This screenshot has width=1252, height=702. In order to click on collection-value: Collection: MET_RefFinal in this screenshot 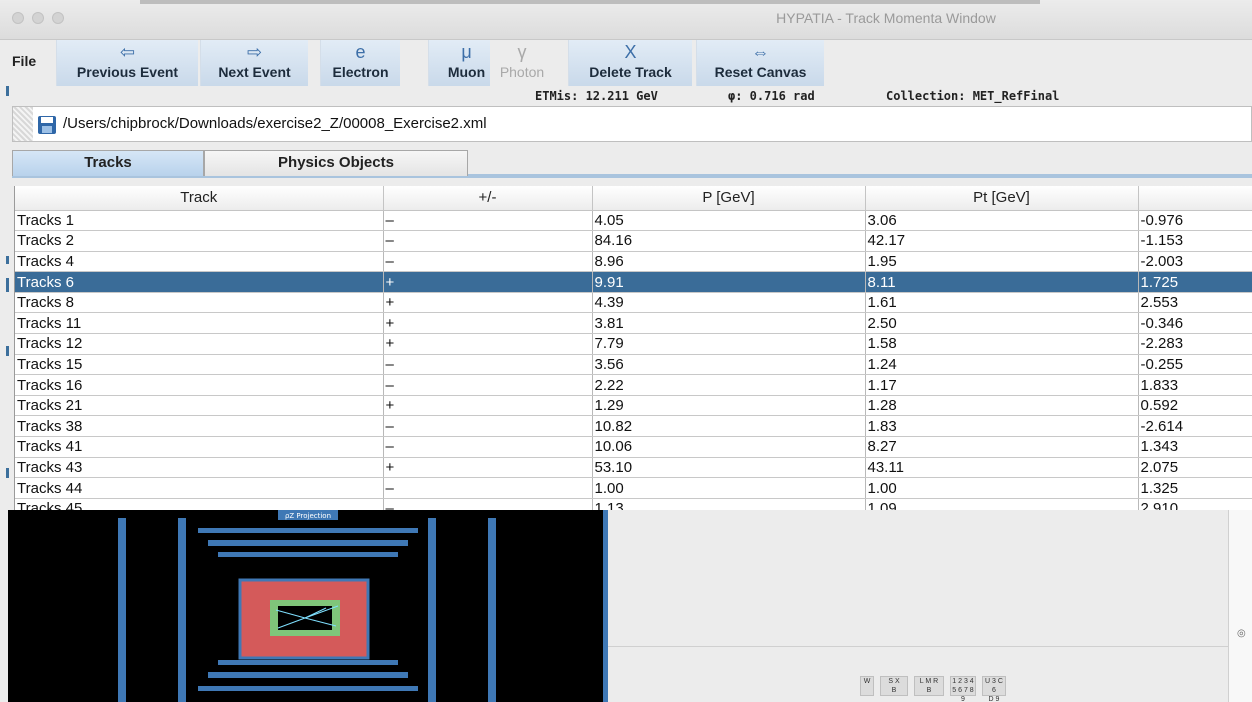, I will do `click(973, 96)`.